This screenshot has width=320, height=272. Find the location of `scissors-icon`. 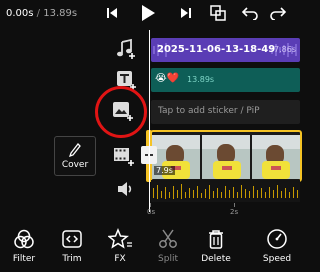

scissors-icon is located at coordinates (168, 238).